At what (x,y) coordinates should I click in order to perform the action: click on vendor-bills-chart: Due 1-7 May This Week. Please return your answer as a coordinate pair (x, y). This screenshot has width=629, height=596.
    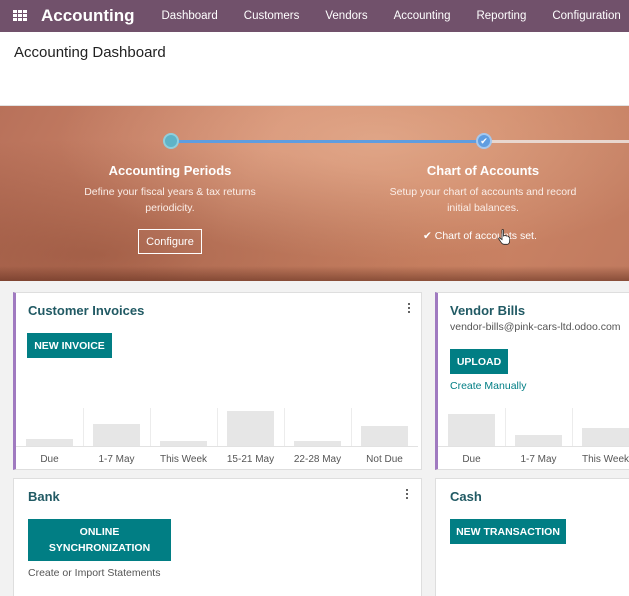
    Looking at the image, I should click on (533, 439).